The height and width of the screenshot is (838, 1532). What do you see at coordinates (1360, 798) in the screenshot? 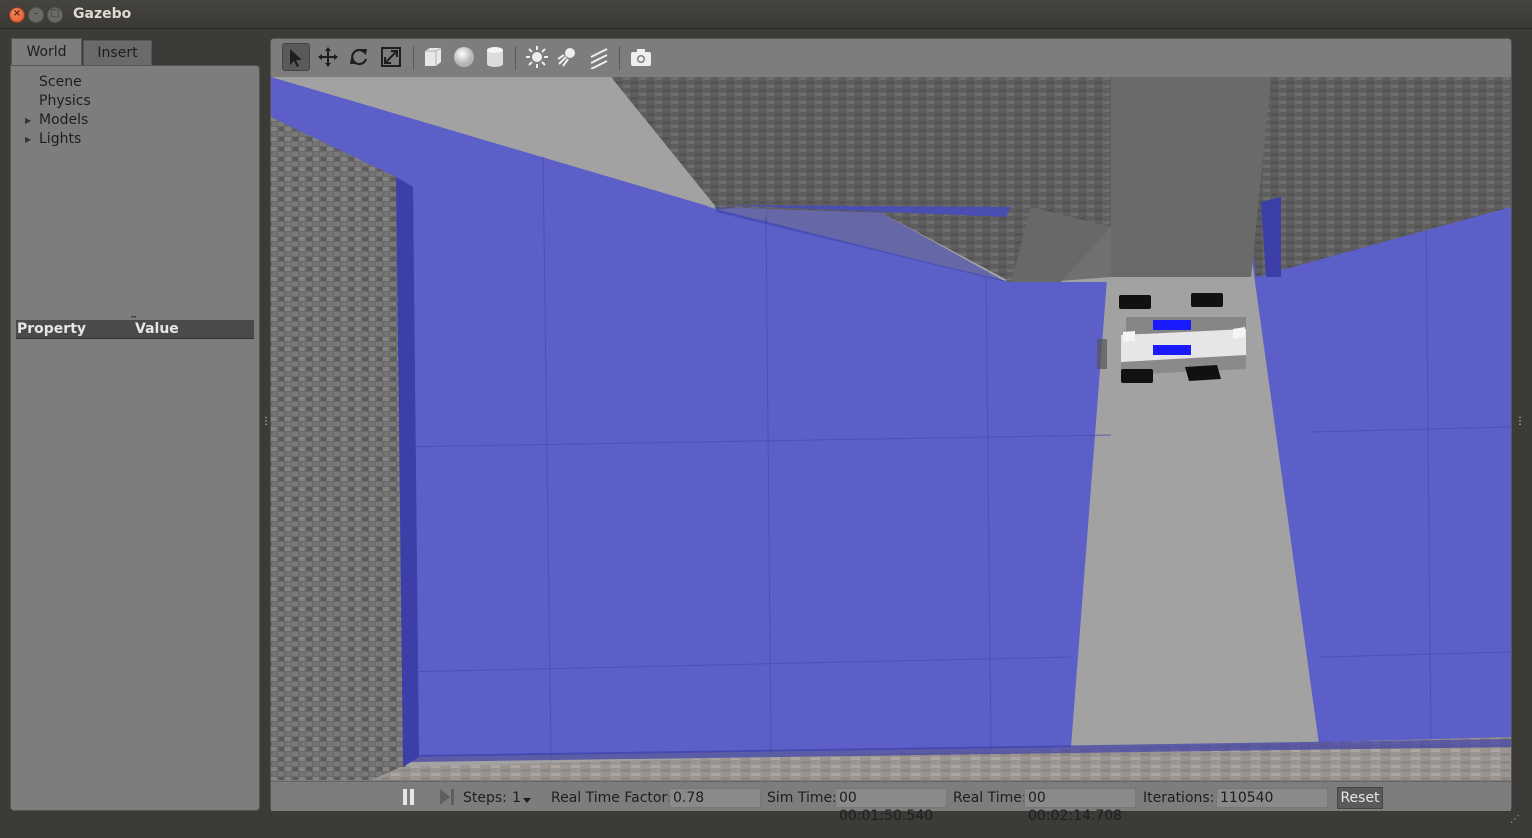
I see `reset-button: Reset` at bounding box center [1360, 798].